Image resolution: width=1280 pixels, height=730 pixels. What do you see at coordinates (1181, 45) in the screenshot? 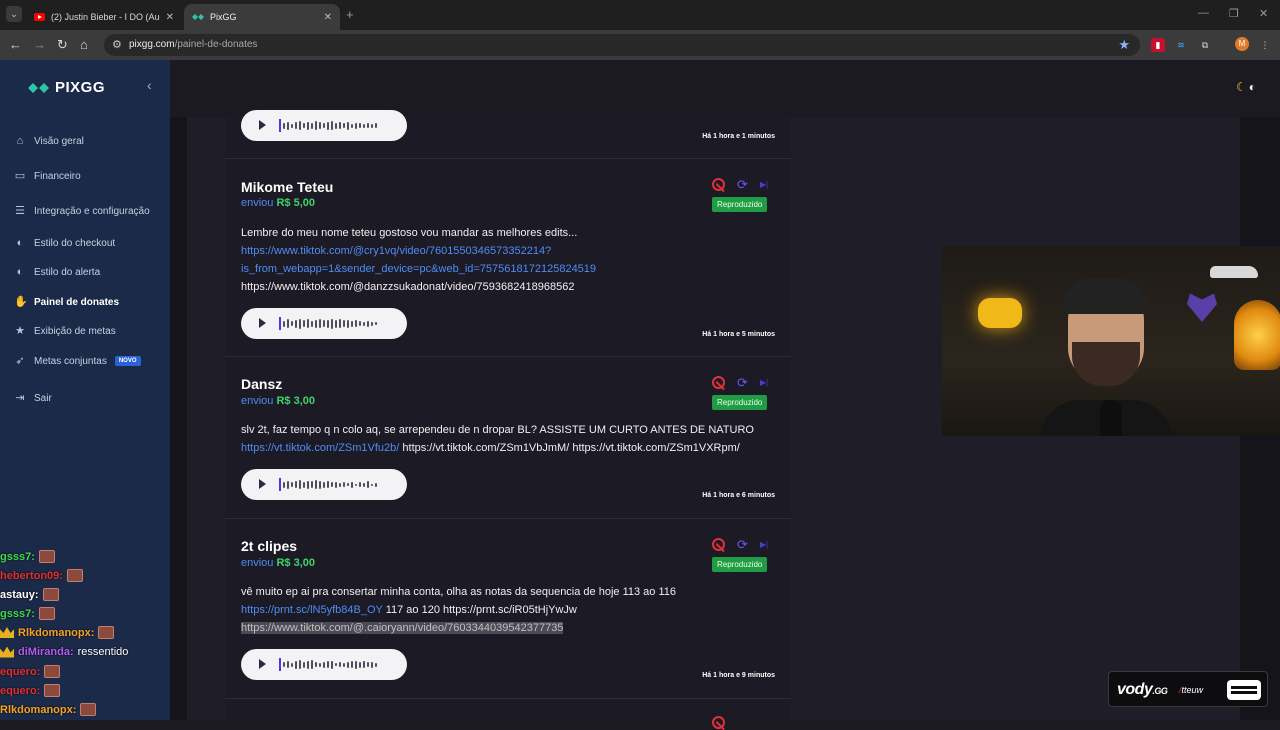
I see `extension-icon: ≋` at bounding box center [1181, 45].